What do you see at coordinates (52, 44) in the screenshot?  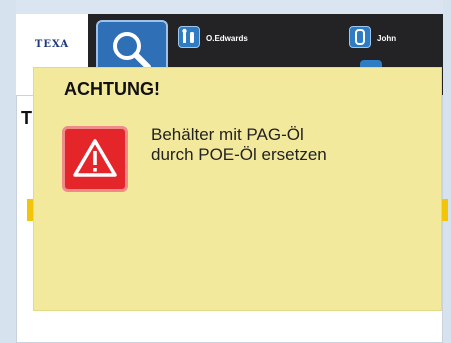 I see `logo-text: TEXA` at bounding box center [52, 44].